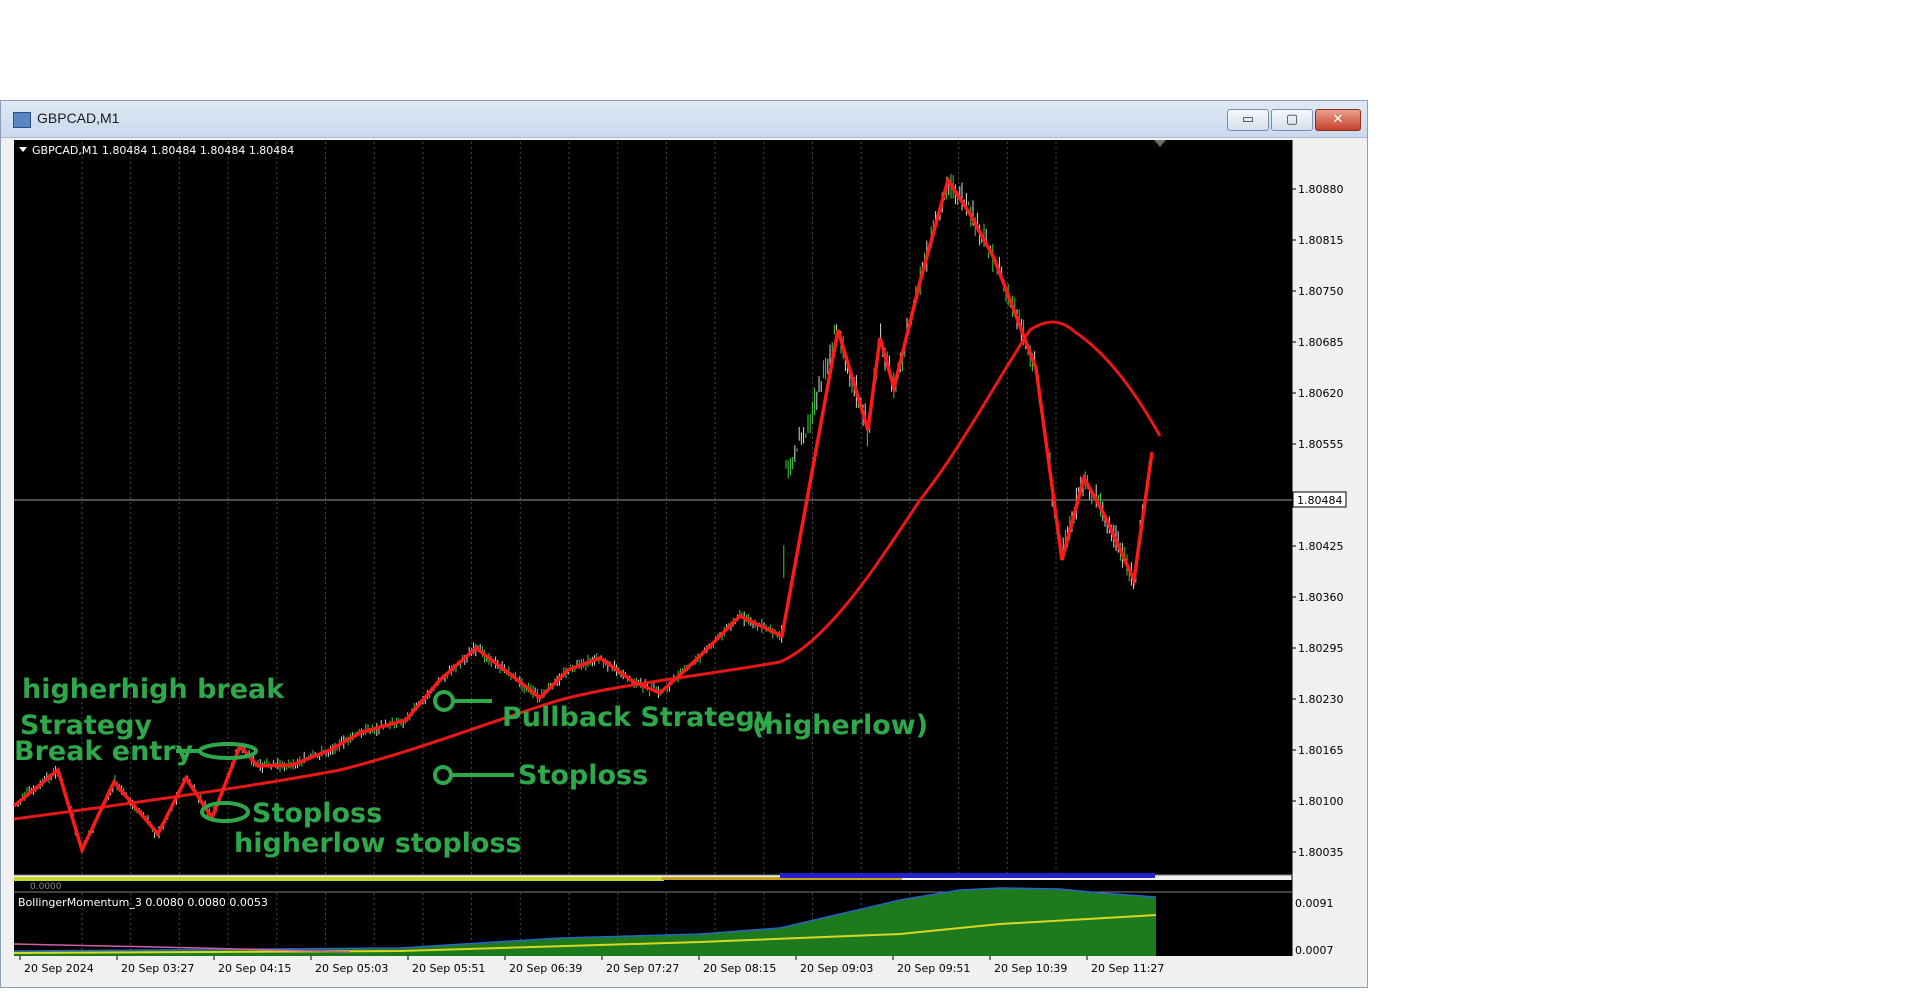  I want to click on time-label: 20 Sep 06:39, so click(545, 968).